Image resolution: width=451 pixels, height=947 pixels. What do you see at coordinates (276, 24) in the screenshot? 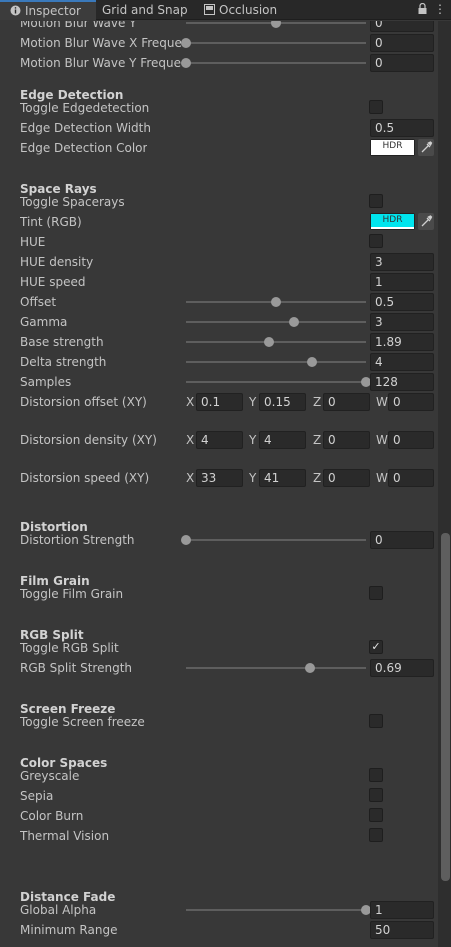
I see `motion-blur-wave-y-slider-knob` at bounding box center [276, 24].